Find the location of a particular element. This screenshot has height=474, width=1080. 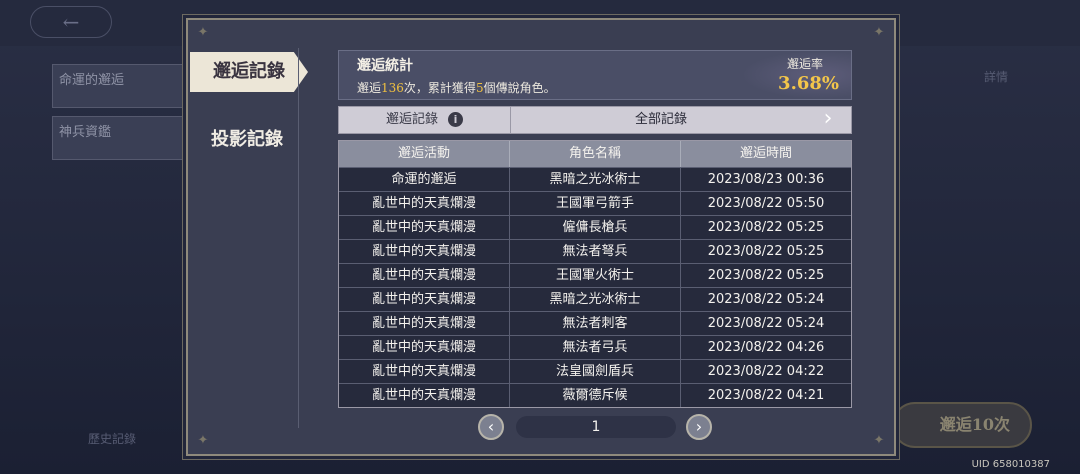

cell-character: 王國軍弓箭手 is located at coordinates (595, 203).